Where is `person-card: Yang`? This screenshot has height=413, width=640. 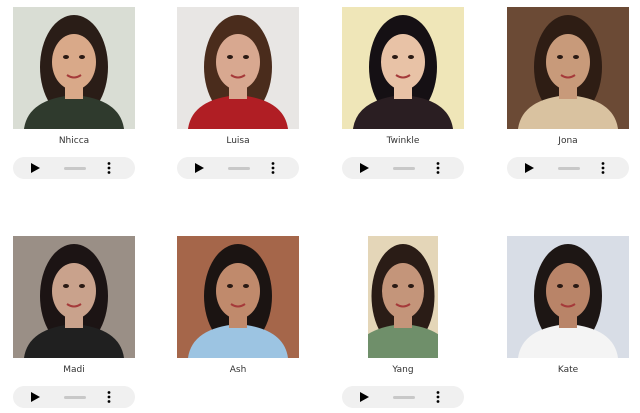
person-card: Yang is located at coordinates (403, 322).